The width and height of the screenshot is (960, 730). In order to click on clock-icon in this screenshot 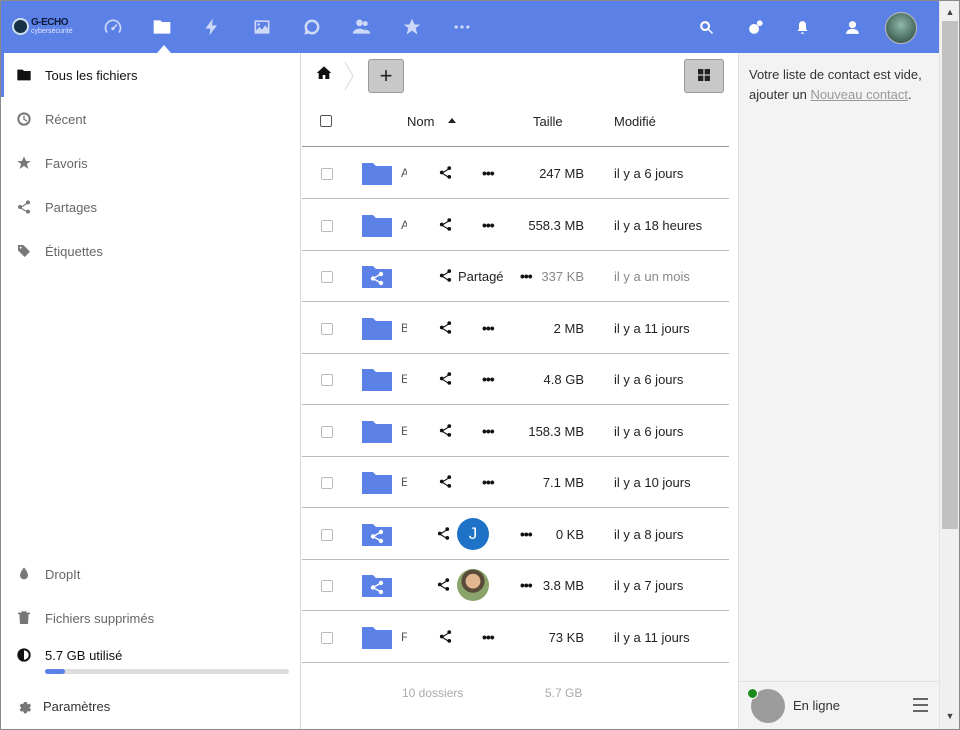, I will do `click(24, 119)`.